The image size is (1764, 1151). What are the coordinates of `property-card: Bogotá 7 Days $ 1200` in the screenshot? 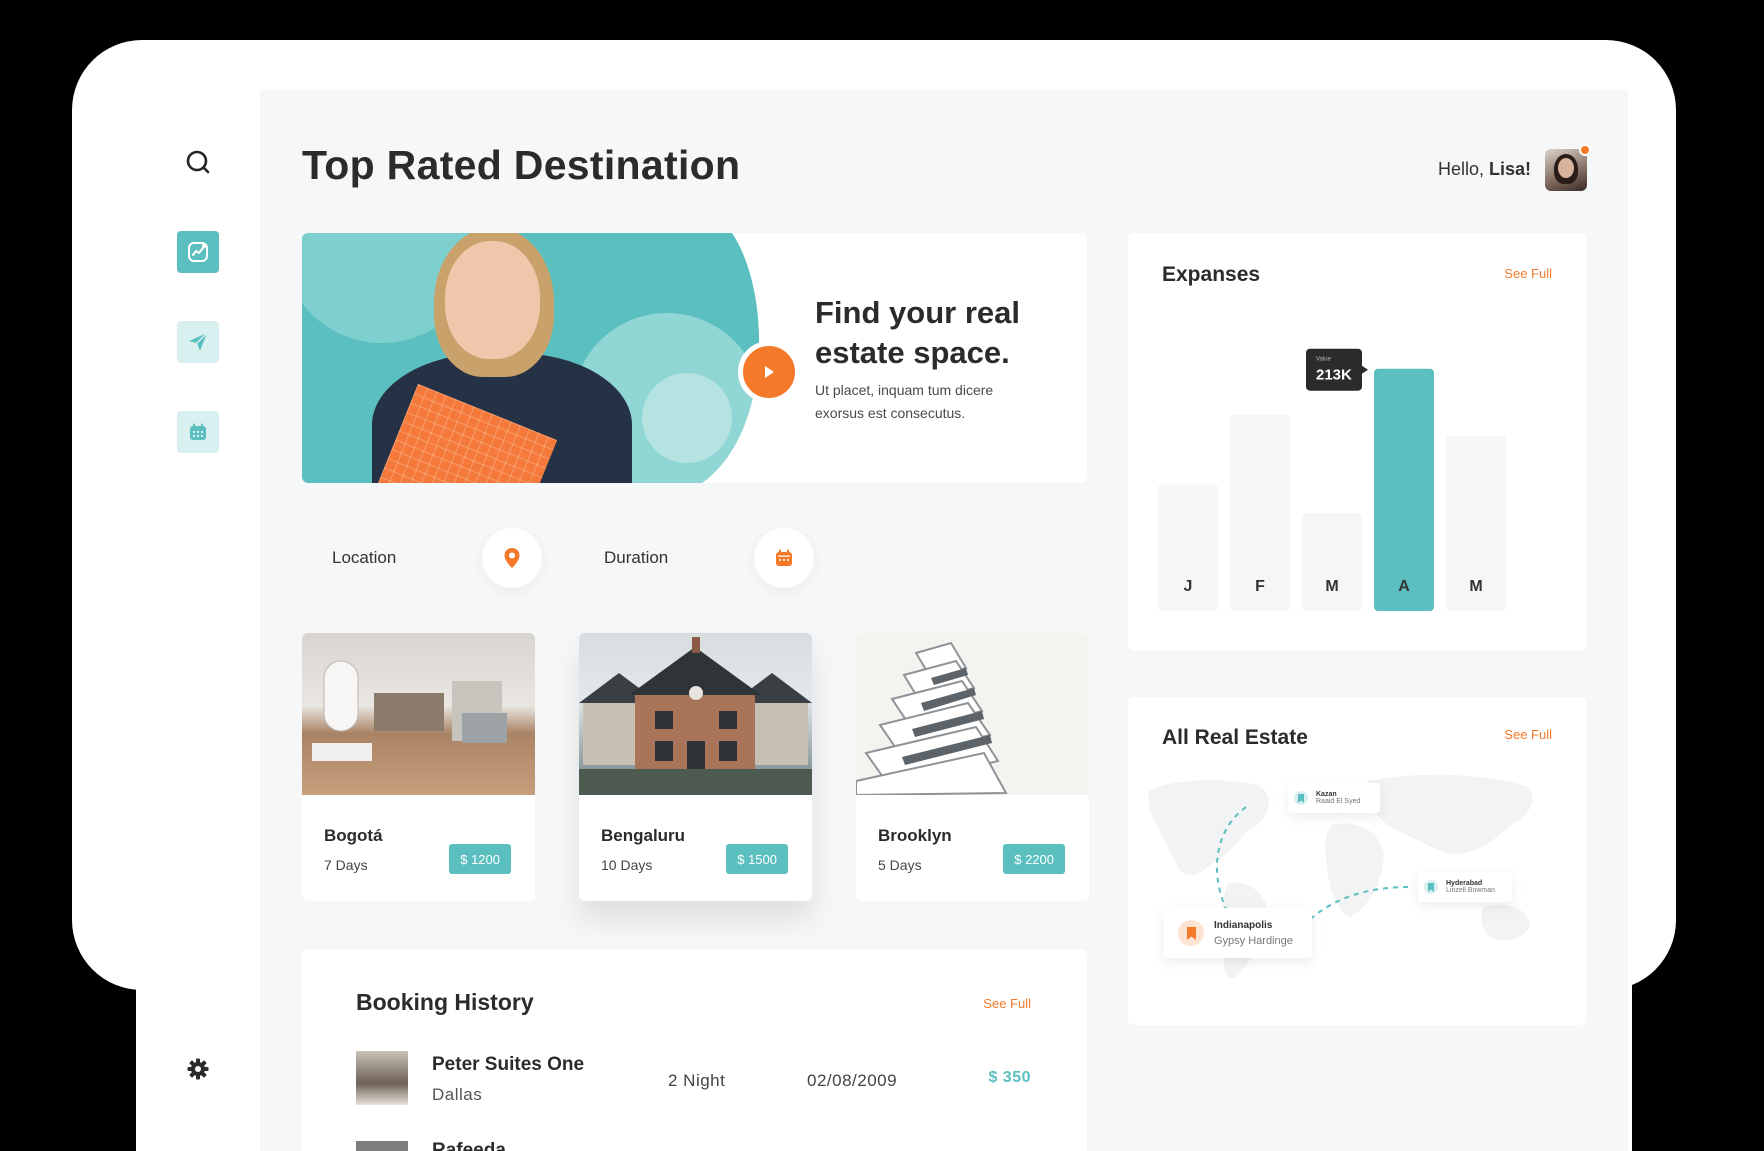 It's located at (418, 767).